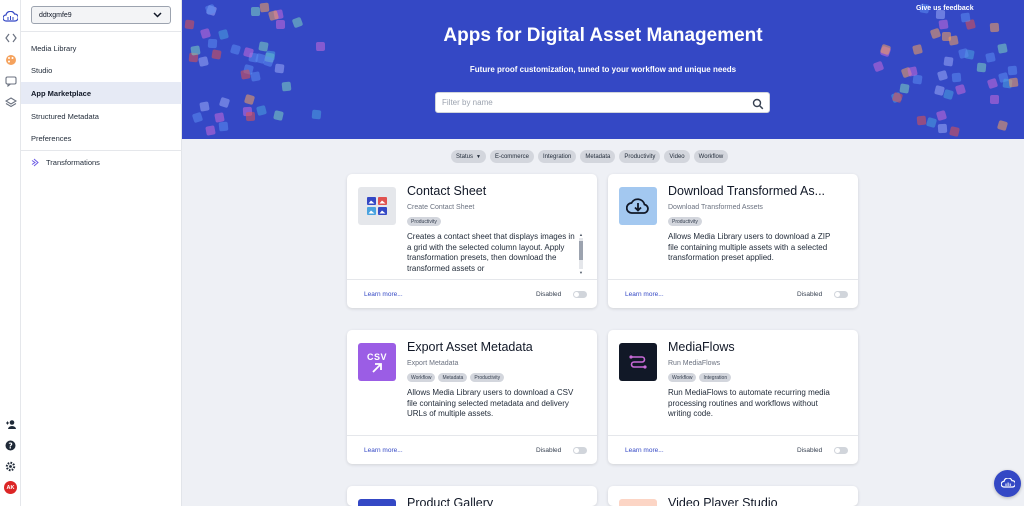  I want to click on nav-item-label: Media Library, so click(54, 48).